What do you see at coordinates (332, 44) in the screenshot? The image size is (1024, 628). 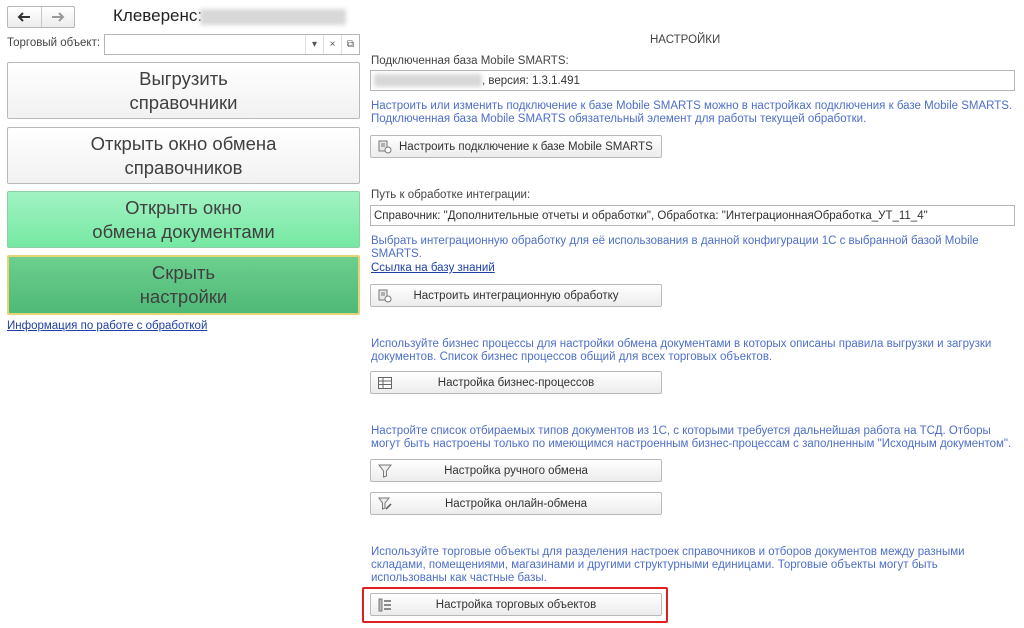 I see `clear-icon: ×` at bounding box center [332, 44].